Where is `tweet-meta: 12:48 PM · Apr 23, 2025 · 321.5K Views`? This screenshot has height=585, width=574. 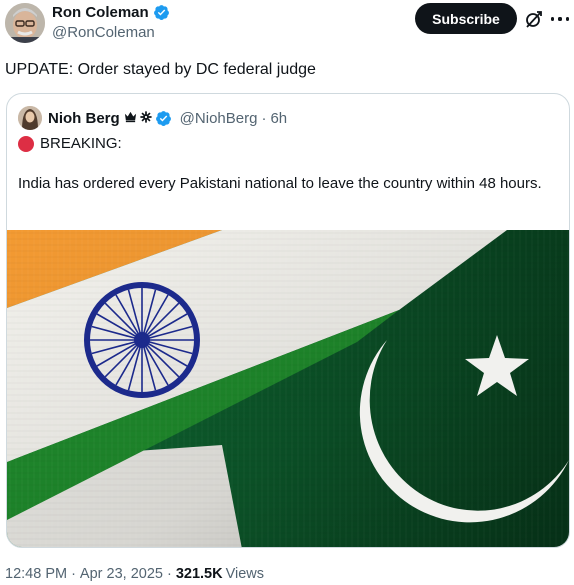
tweet-meta: 12:48 PM · Apr 23, 2025 · 321.5K Views is located at coordinates (134, 574).